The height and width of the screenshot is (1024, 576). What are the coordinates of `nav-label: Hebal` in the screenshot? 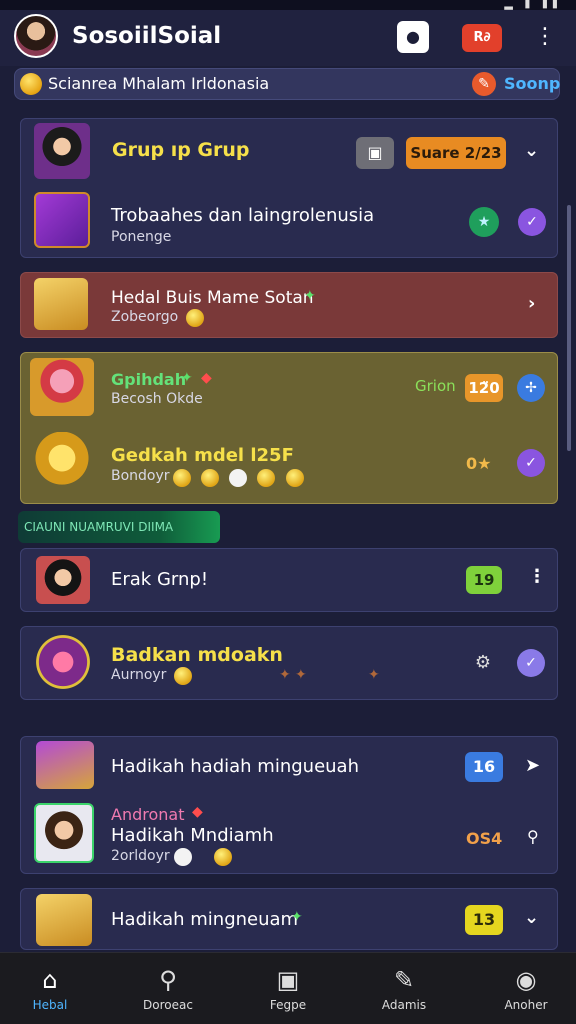 It's located at (50, 1005).